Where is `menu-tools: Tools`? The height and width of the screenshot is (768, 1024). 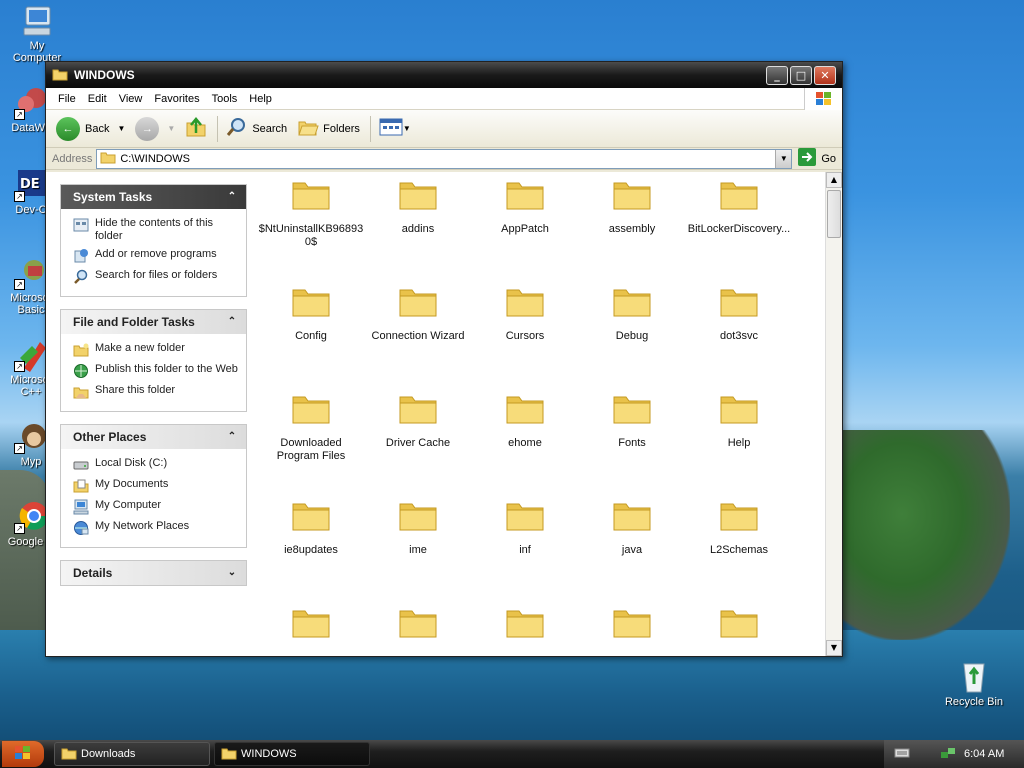
menu-tools: Tools is located at coordinates (225, 99).